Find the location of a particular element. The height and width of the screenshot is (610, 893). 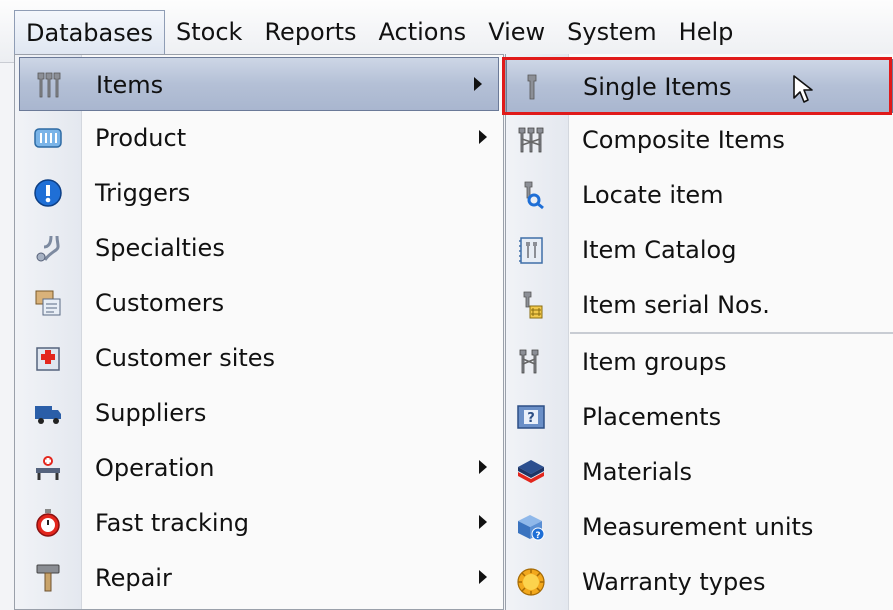

submenu-item-label: Measurement units is located at coordinates (698, 527).